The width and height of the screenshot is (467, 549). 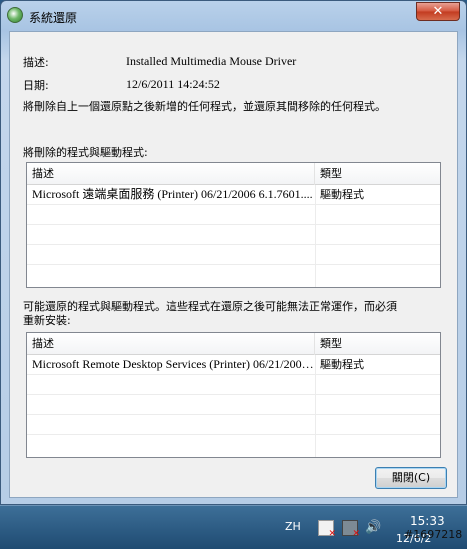 What do you see at coordinates (36, 62) in the screenshot?
I see `description-label: 描述:` at bounding box center [36, 62].